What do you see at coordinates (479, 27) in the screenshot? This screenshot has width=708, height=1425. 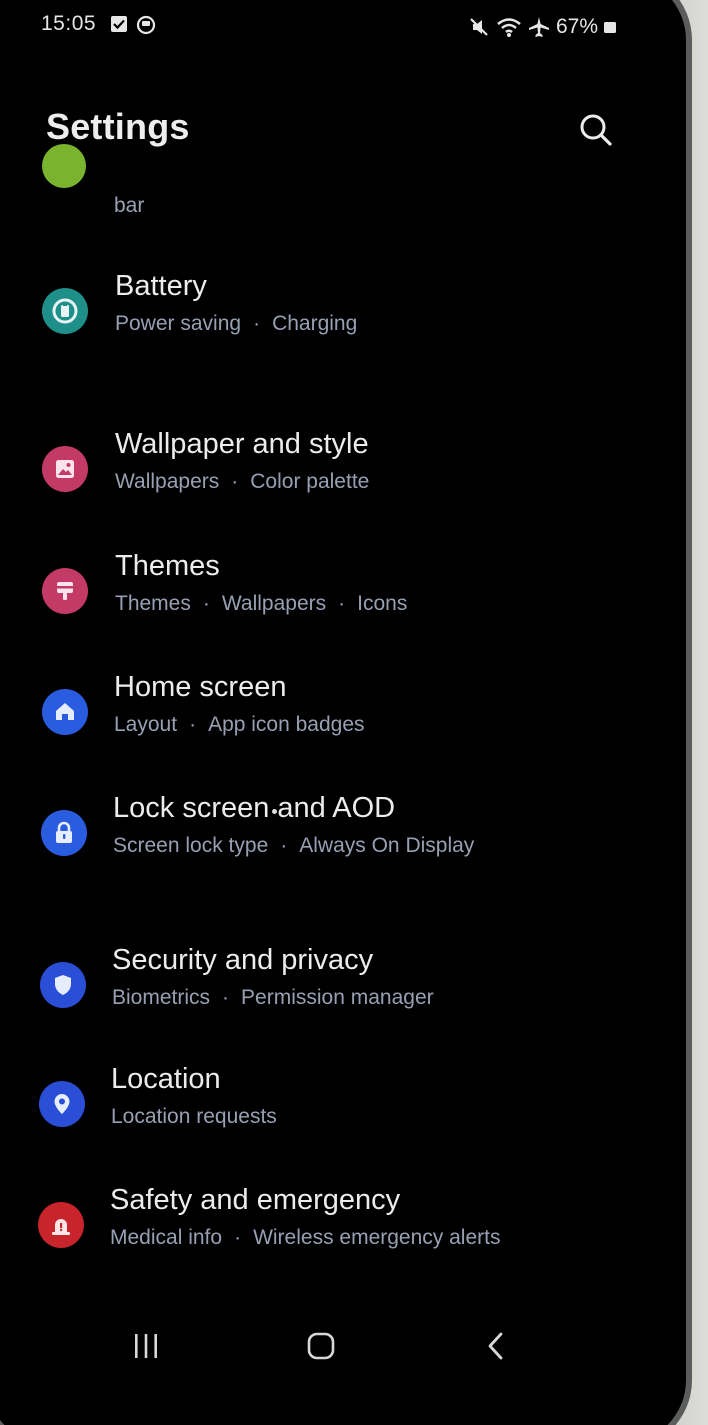 I see `mute-icon` at bounding box center [479, 27].